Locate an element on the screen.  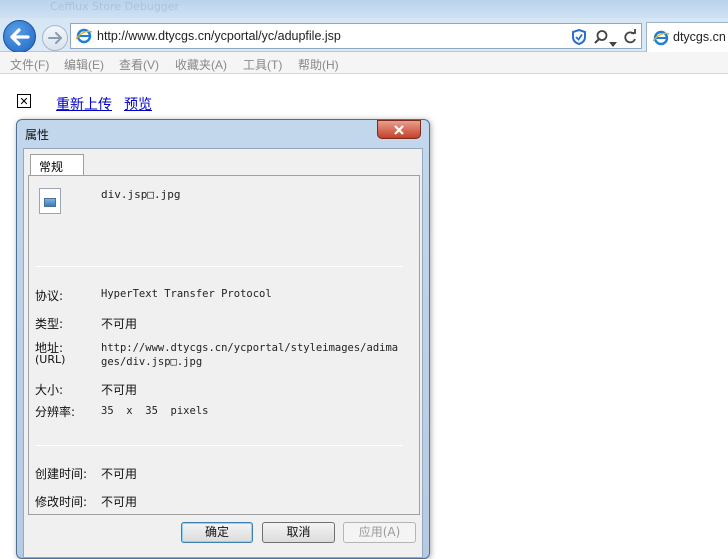
refresh-icon is located at coordinates (630, 39).